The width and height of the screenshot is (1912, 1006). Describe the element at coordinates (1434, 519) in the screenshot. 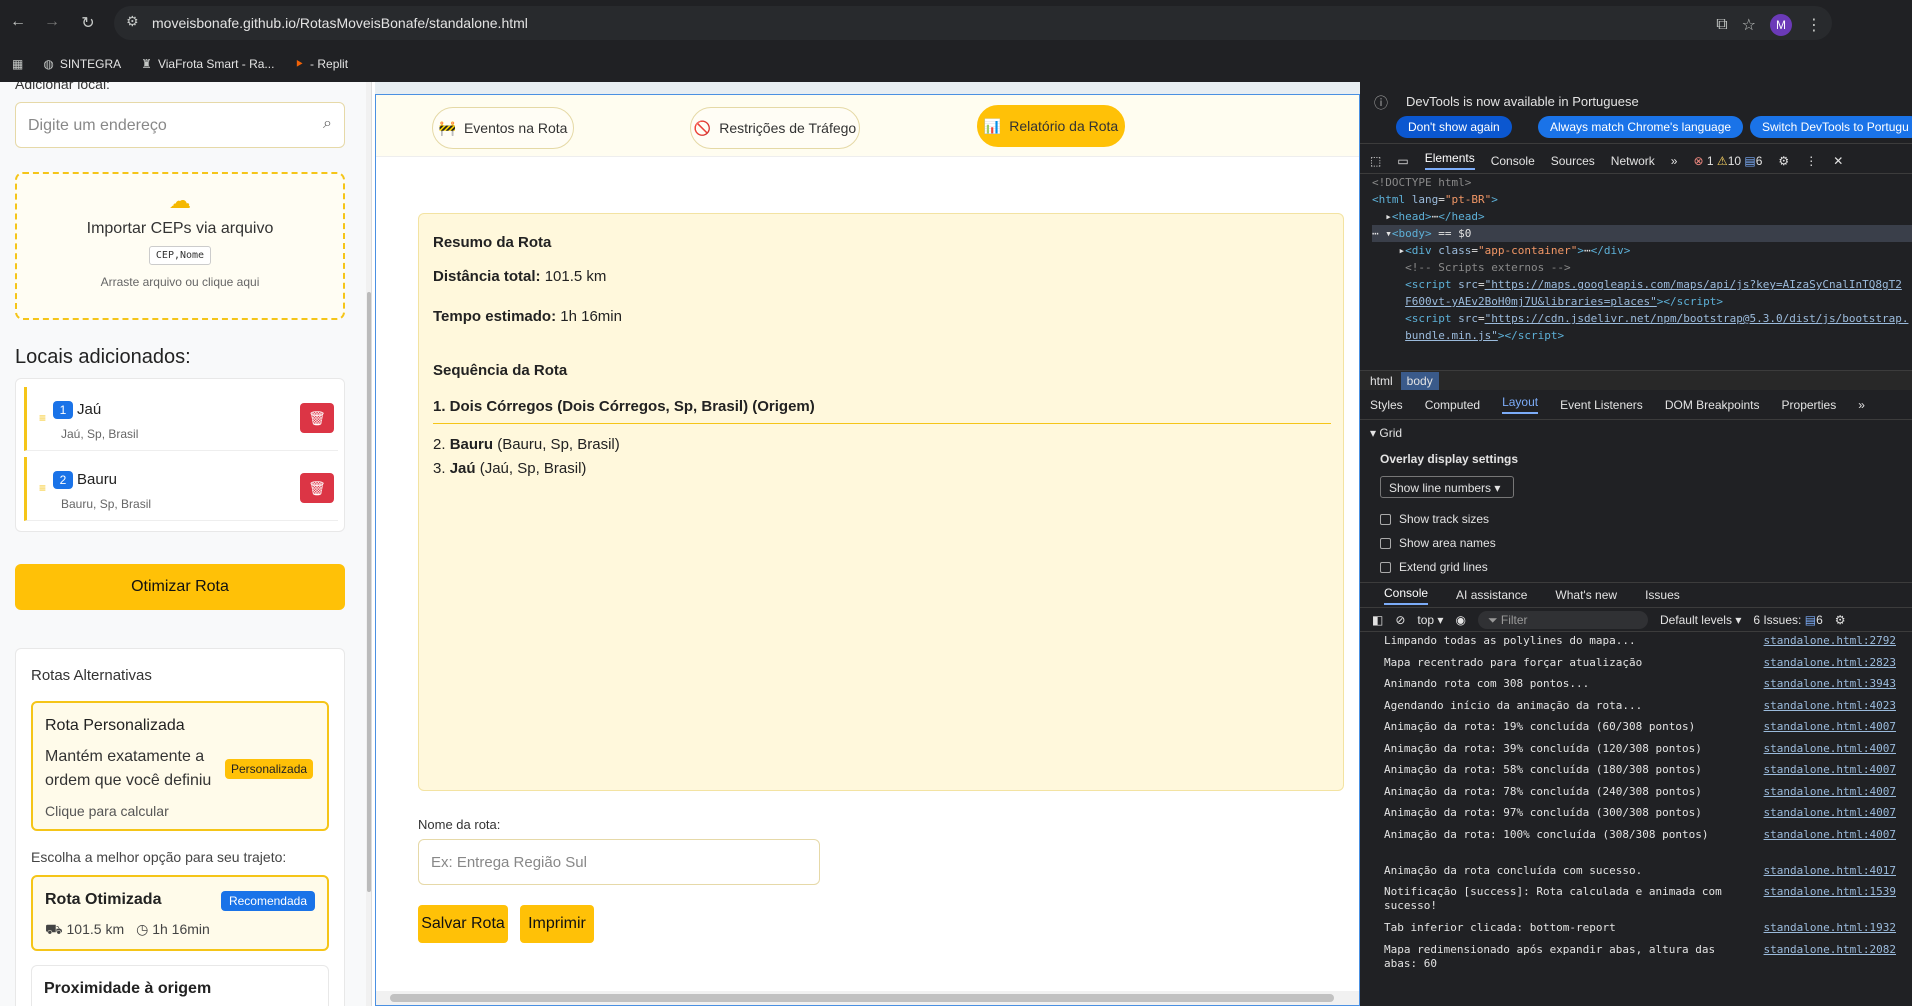

I see `checkbox-track-sizes: Show track sizes` at that location.